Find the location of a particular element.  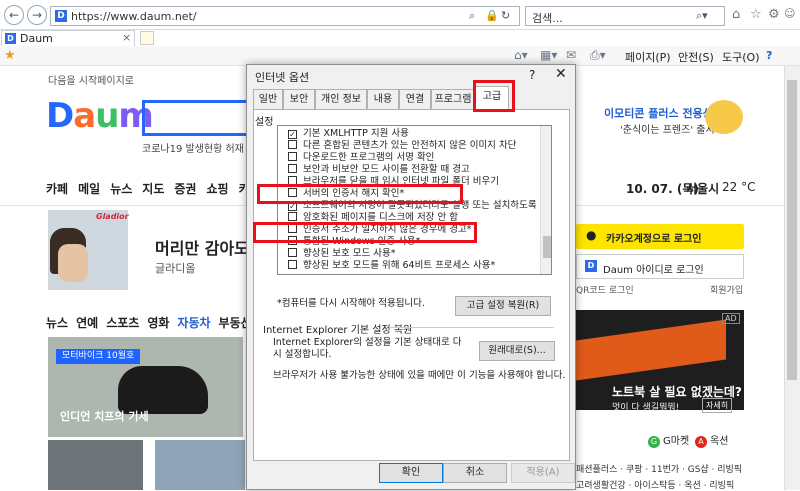

favorites-star-icon: ☆ is located at coordinates (756, 14).